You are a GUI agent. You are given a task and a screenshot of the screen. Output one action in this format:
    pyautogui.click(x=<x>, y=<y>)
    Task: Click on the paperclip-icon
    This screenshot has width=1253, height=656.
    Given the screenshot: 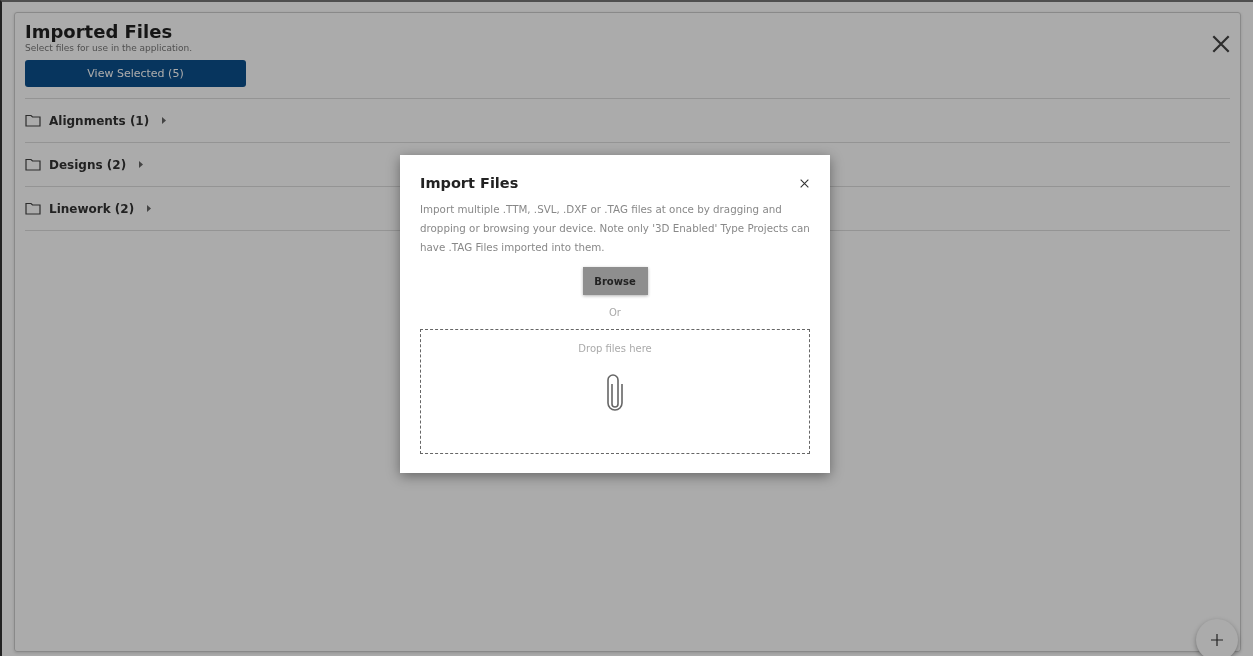 What is the action you would take?
    pyautogui.click(x=615, y=392)
    